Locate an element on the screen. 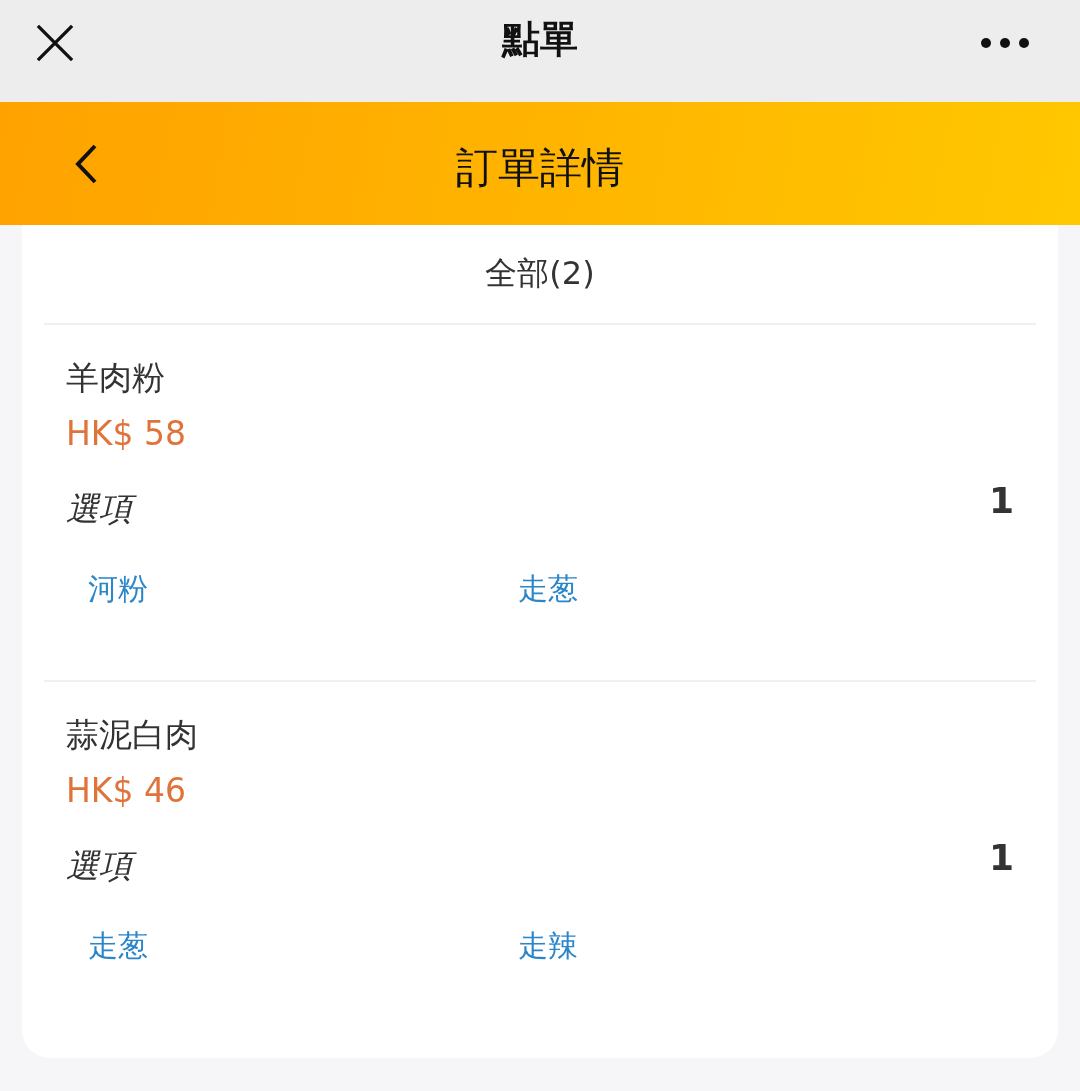  all-tab: 全部(2) is located at coordinates (540, 274).